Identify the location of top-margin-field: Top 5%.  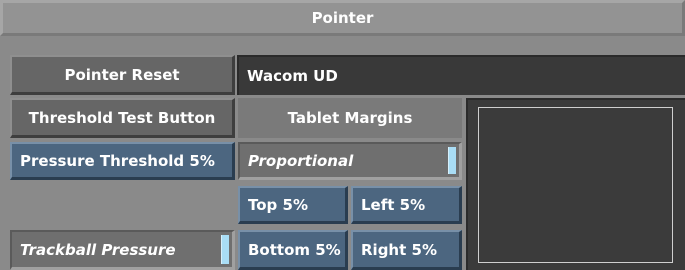
(293, 205).